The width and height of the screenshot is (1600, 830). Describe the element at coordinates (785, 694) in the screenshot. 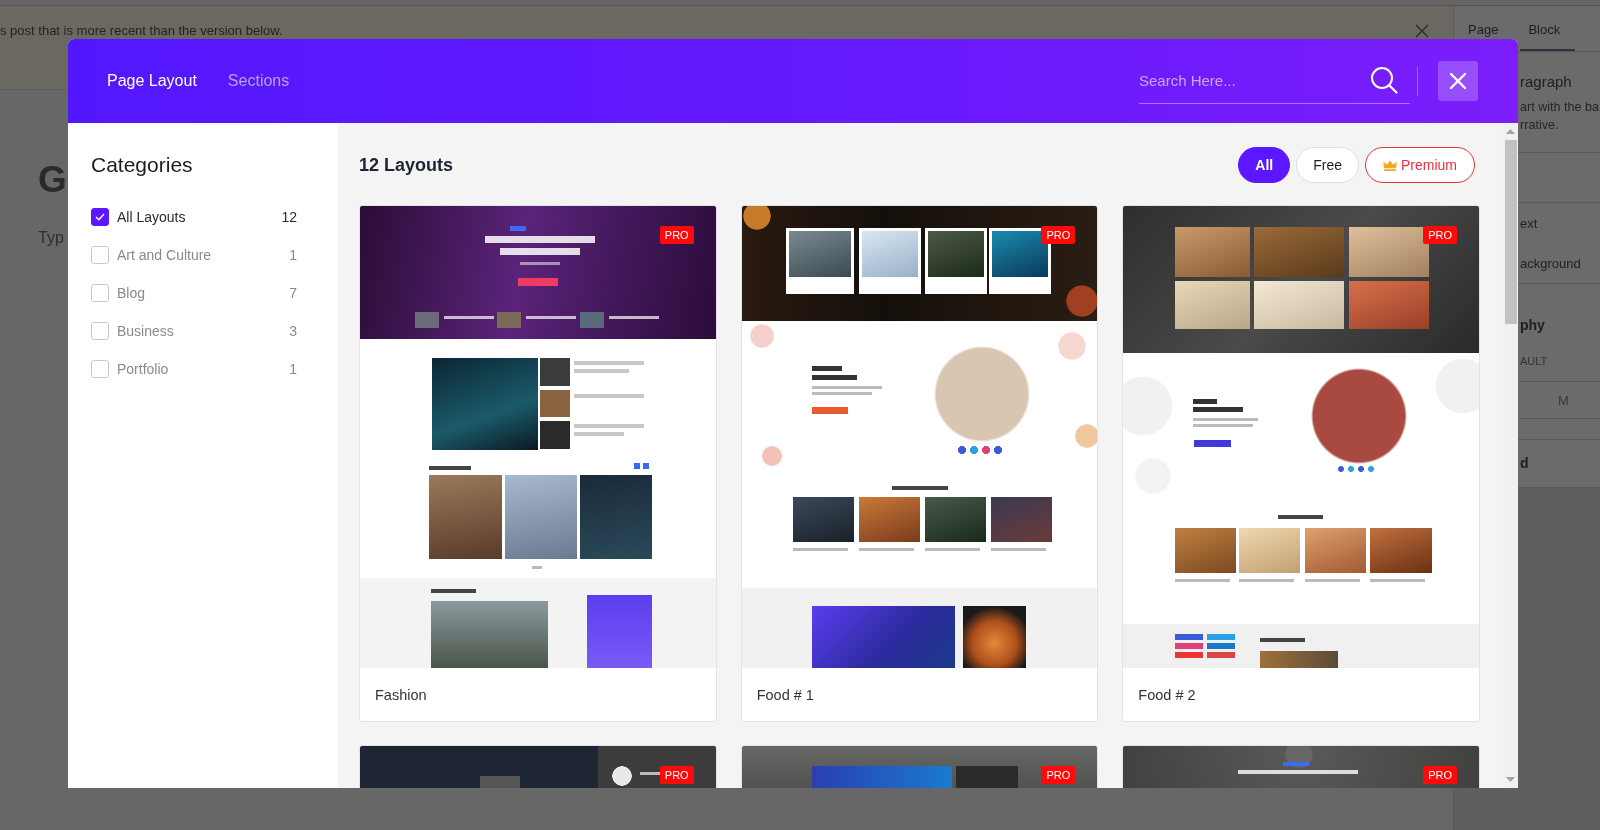

I see `layout-title: Food # 1` at that location.